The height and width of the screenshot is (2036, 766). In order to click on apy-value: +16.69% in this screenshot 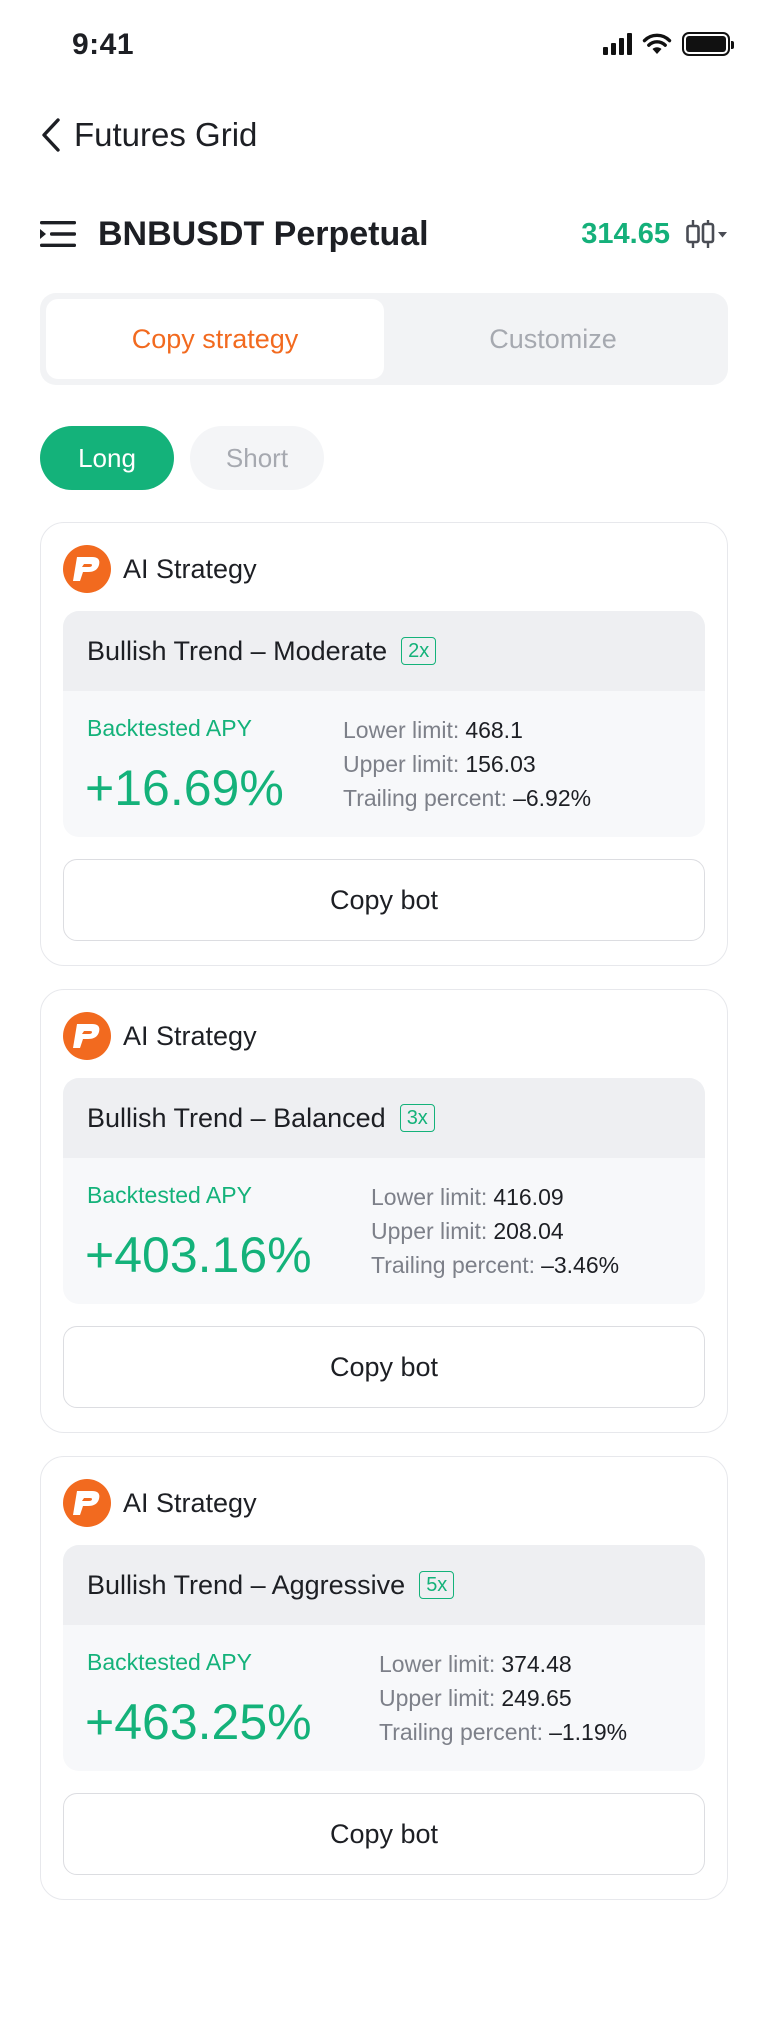, I will do `click(184, 788)`.